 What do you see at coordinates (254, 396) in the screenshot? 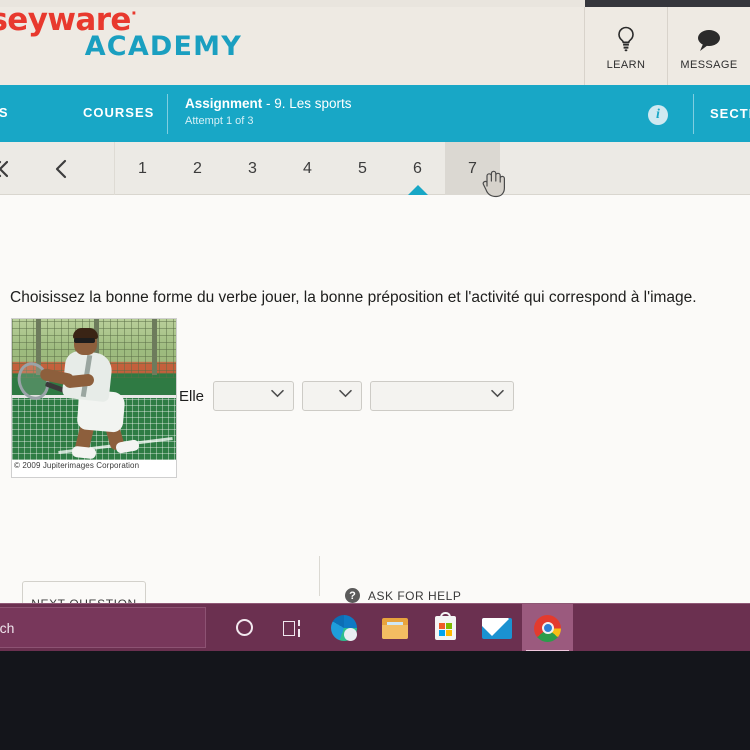
I see `verb-form-dropdown` at bounding box center [254, 396].